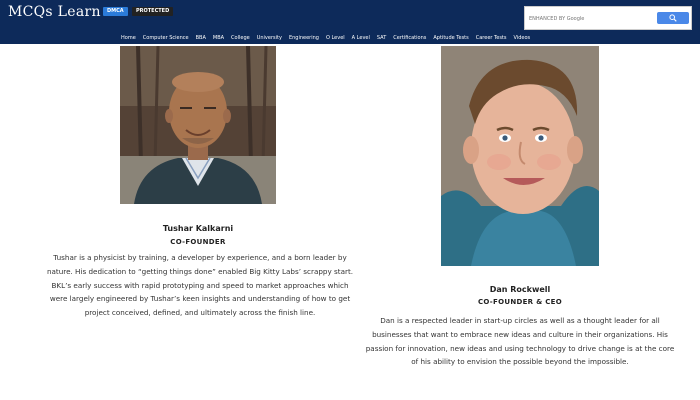  I want to click on tushar-portrait, so click(198, 125).